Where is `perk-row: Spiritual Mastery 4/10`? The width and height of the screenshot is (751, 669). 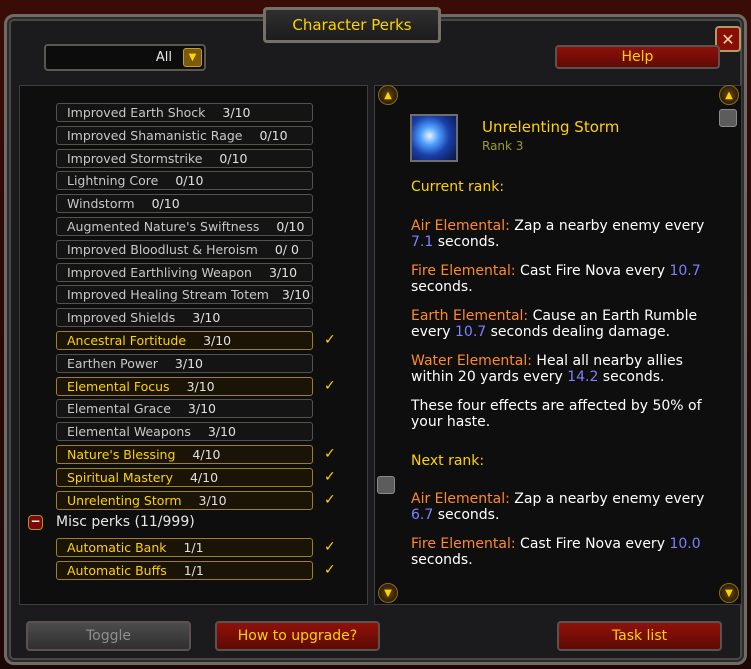
perk-row: Spiritual Mastery 4/10 is located at coordinates (184, 477).